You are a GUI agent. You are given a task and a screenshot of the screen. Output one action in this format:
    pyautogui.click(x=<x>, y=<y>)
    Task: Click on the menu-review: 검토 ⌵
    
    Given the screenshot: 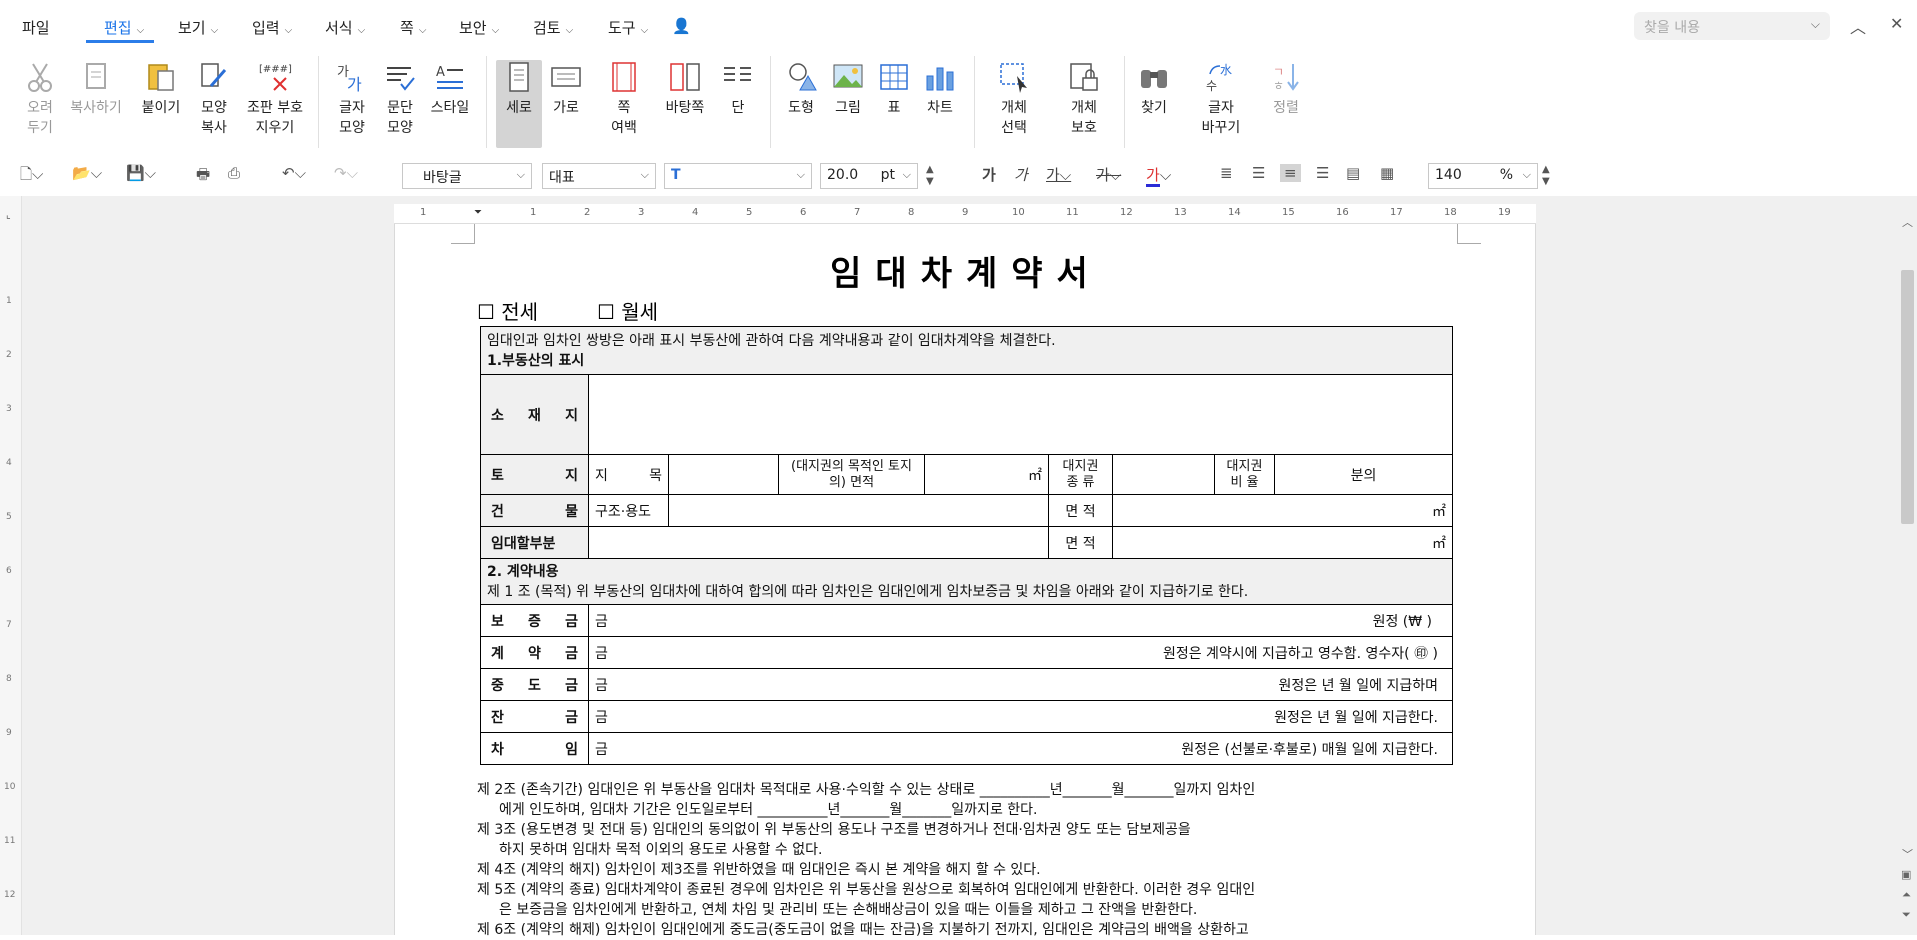 What is the action you would take?
    pyautogui.click(x=553, y=27)
    